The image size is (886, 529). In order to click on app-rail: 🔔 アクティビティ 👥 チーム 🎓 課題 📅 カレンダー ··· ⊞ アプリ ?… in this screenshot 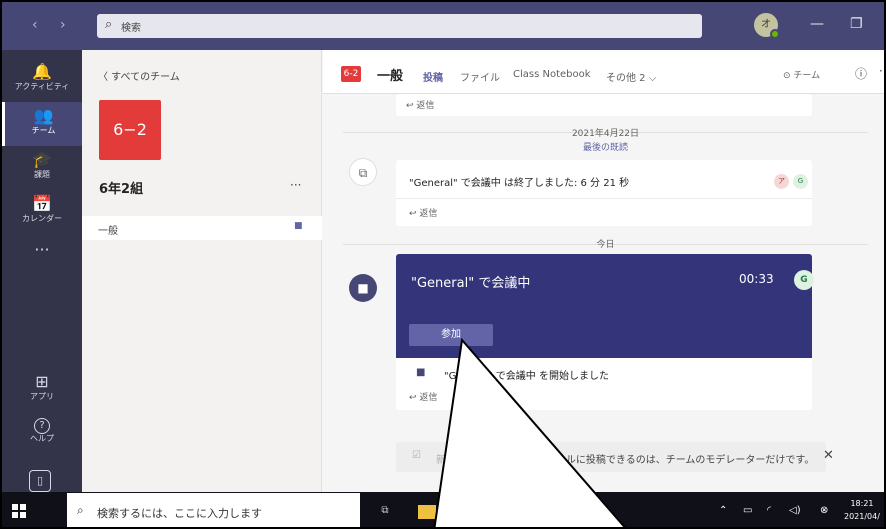, I will do `click(42, 271)`.